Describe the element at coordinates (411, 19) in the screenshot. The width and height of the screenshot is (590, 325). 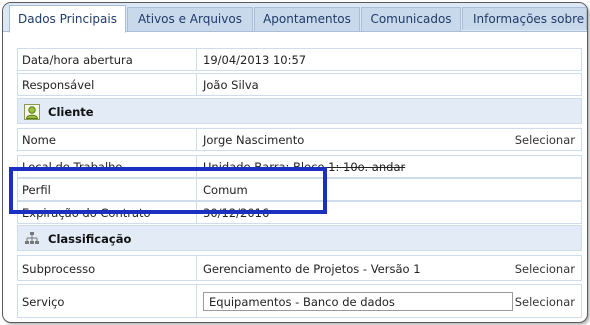
I see `tab-comunicados: Comunicados` at that location.